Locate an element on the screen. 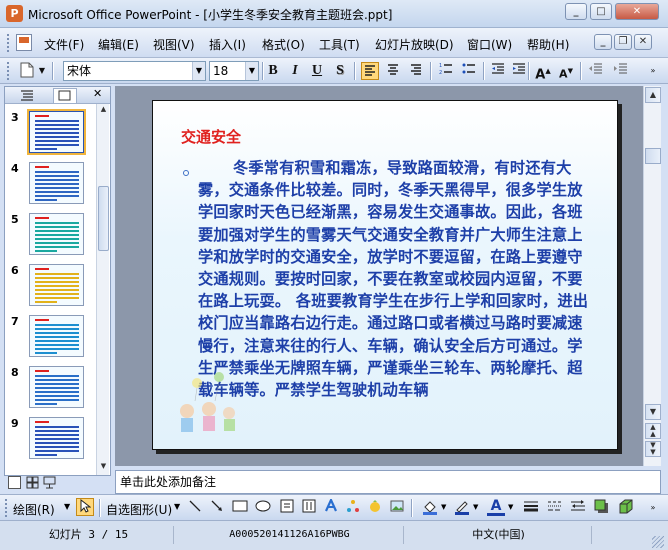  outline-tab-icon is located at coordinates (30, 95).